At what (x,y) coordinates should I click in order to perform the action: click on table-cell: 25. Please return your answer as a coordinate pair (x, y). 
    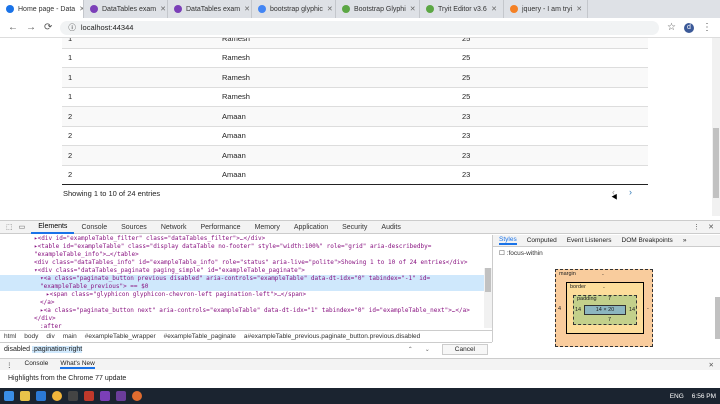
    Looking at the image, I should click on (552, 96).